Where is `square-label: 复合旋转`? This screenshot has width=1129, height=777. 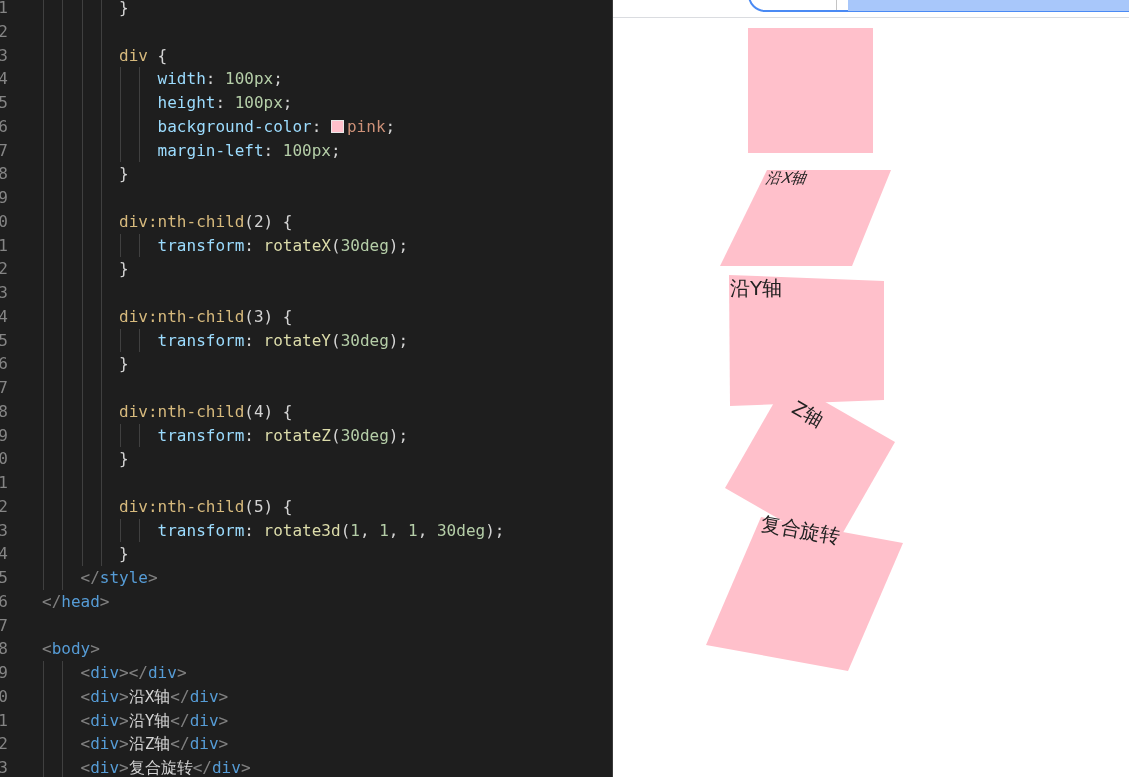 square-label: 复合旋转 is located at coordinates (800, 530).